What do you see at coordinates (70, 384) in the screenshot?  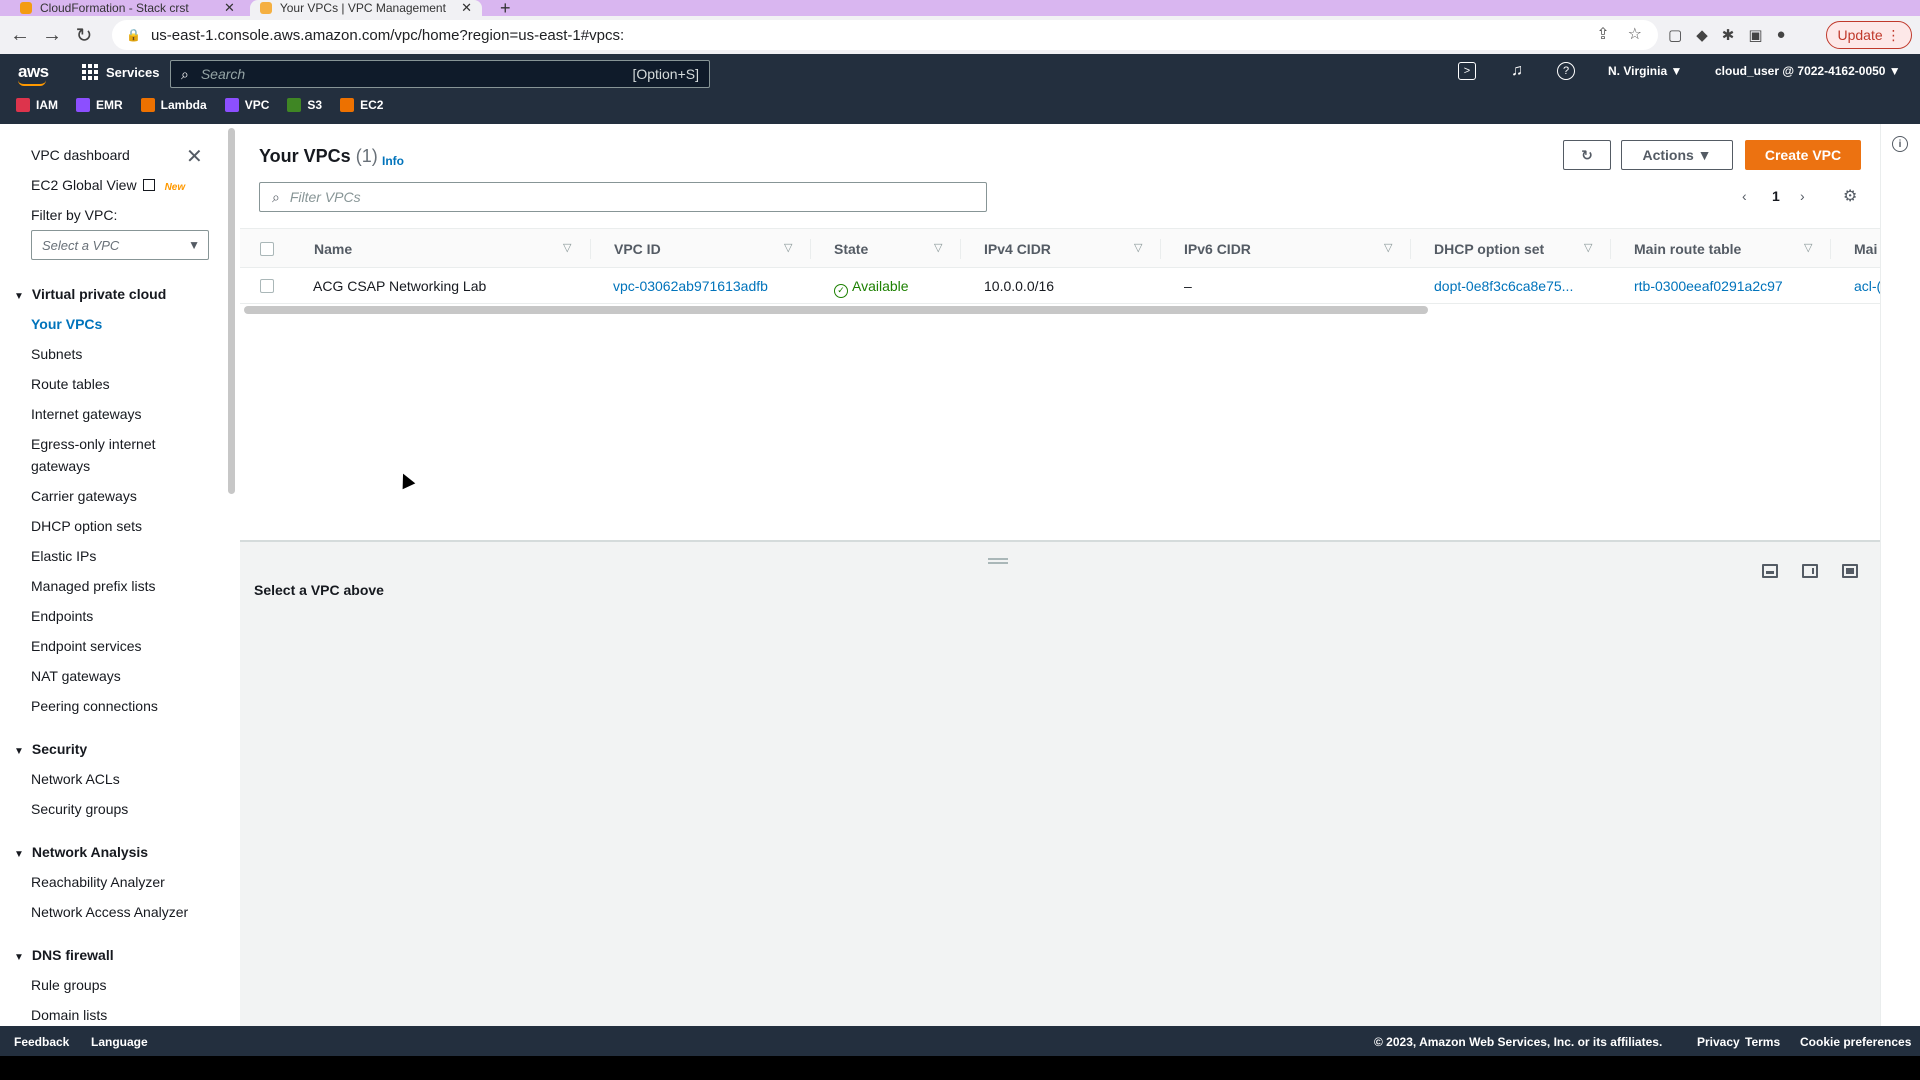 I see `sidebar-item-route-tables: Route tables` at bounding box center [70, 384].